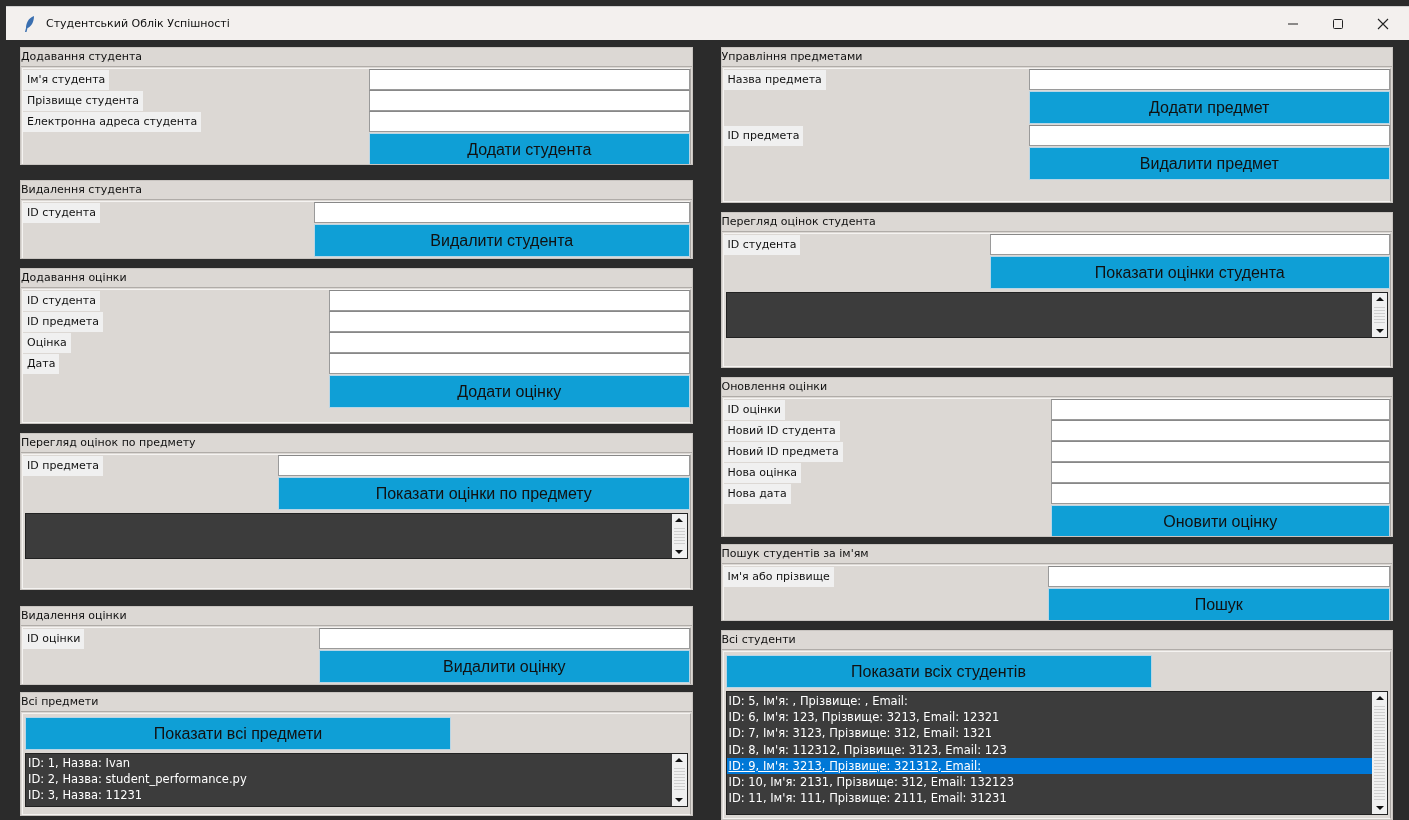  I want to click on field-label: Електронна адреса студента, so click(112, 121).